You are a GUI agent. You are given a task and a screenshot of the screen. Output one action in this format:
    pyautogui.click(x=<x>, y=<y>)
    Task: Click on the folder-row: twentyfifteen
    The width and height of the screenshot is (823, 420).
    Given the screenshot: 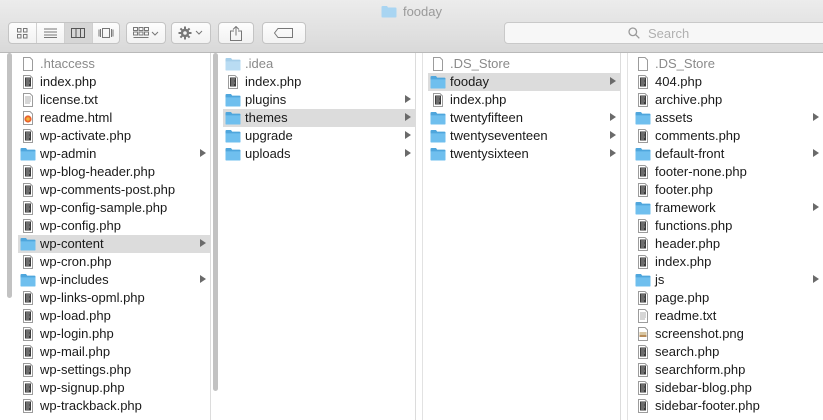 What is the action you would take?
    pyautogui.click(x=524, y=118)
    